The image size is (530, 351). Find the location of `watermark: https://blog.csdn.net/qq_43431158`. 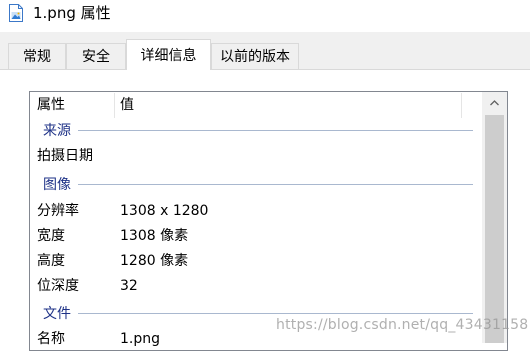

watermark: https://blog.csdn.net/qq_43431158 is located at coordinates (402, 325).